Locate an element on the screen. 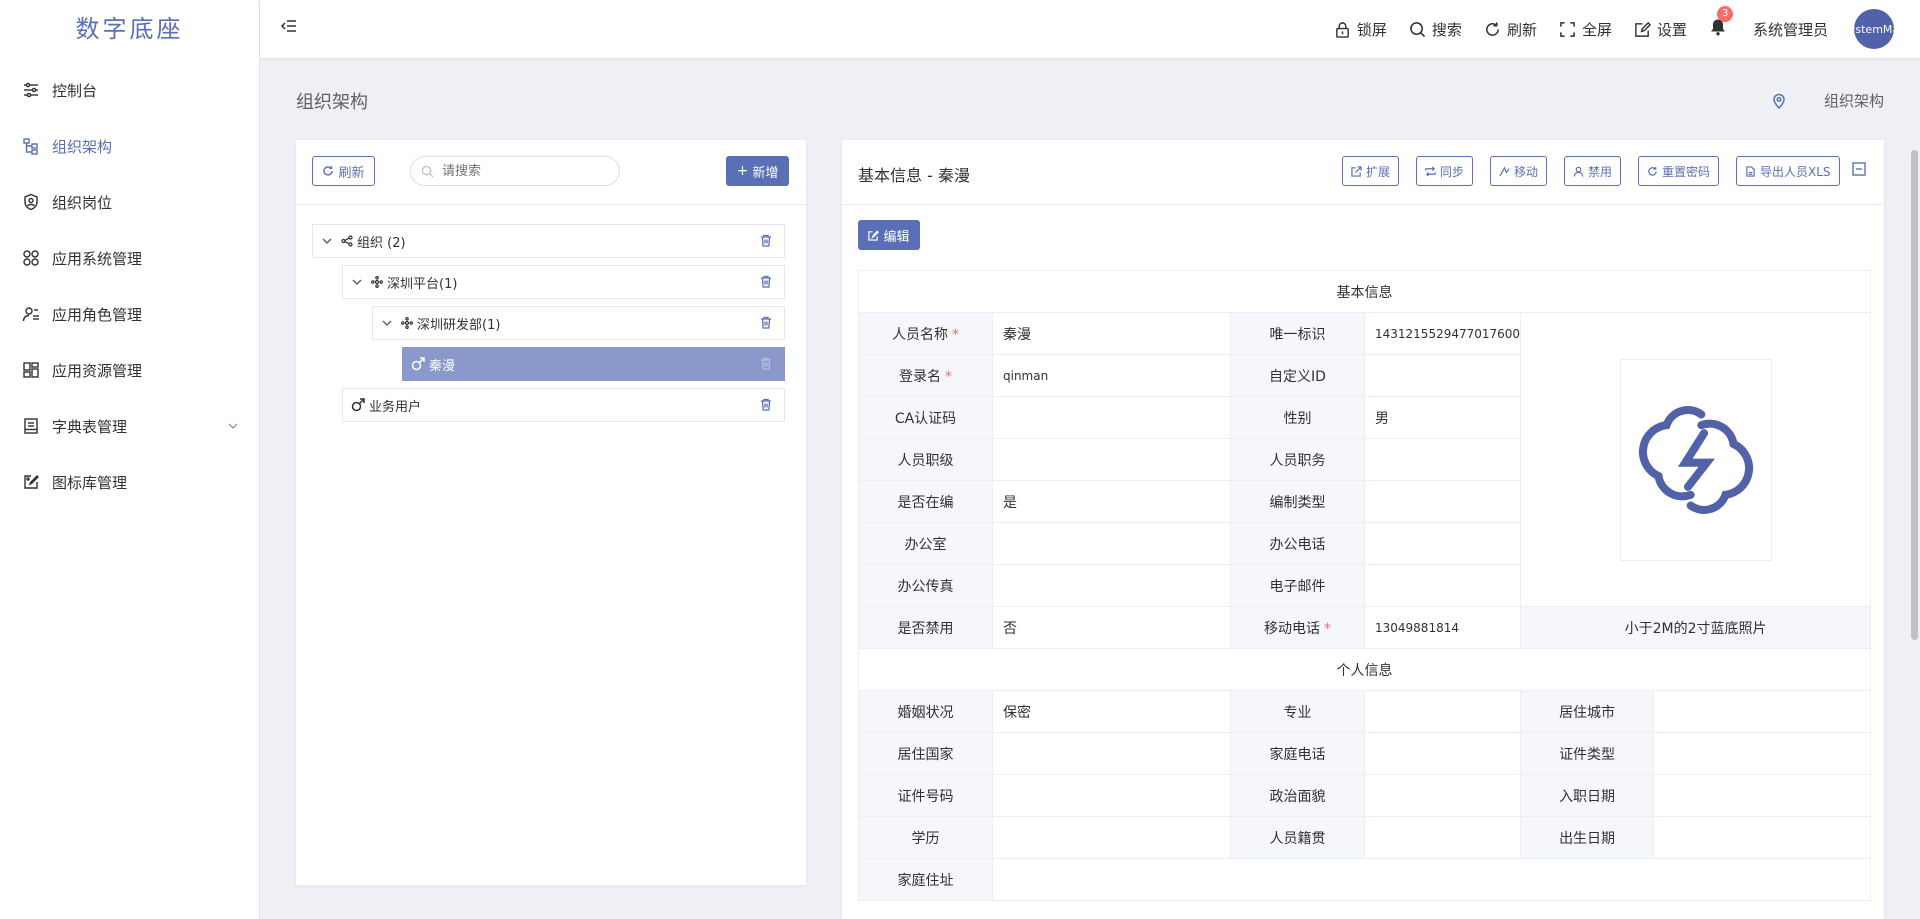  edit-button: 编辑 is located at coordinates (889, 235).